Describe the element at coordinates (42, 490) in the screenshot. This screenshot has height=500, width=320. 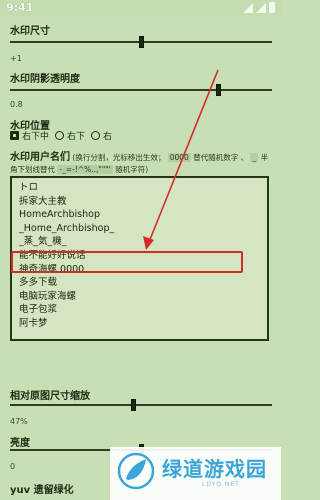
I see `yuv-label: yuv 遗留绿化` at that location.